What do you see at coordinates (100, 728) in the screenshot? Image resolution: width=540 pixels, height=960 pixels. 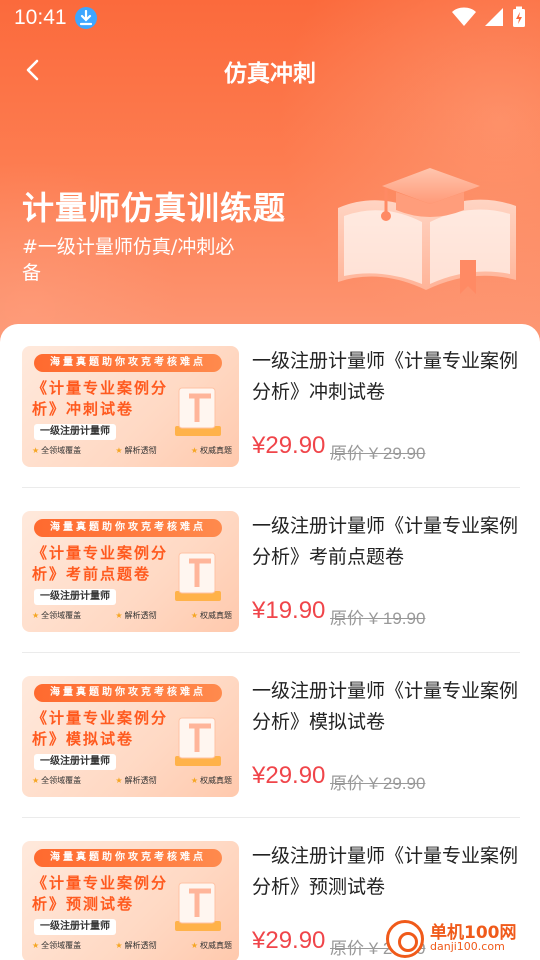 I see `thumbnail-title: 《计量专业案例分析》模拟试卷` at bounding box center [100, 728].